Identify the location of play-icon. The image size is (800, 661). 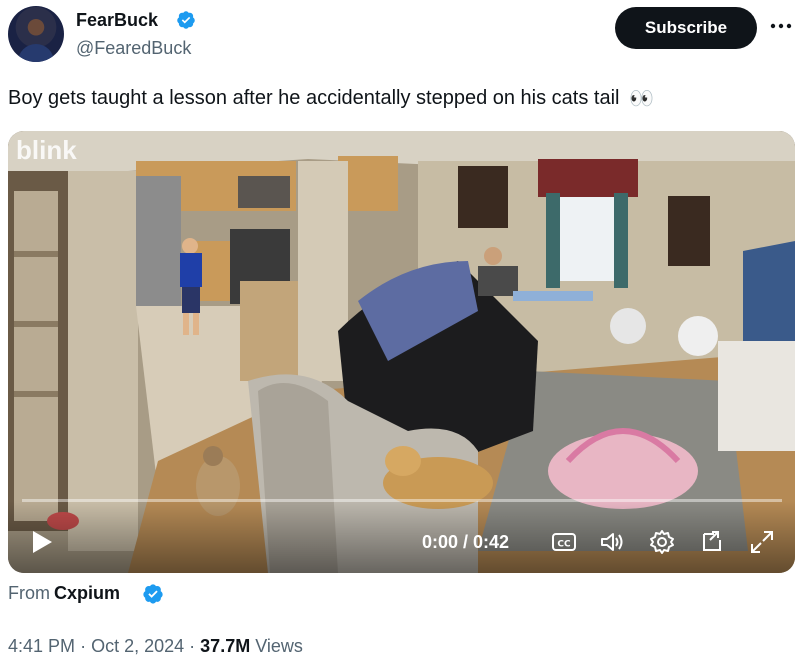
(42, 542).